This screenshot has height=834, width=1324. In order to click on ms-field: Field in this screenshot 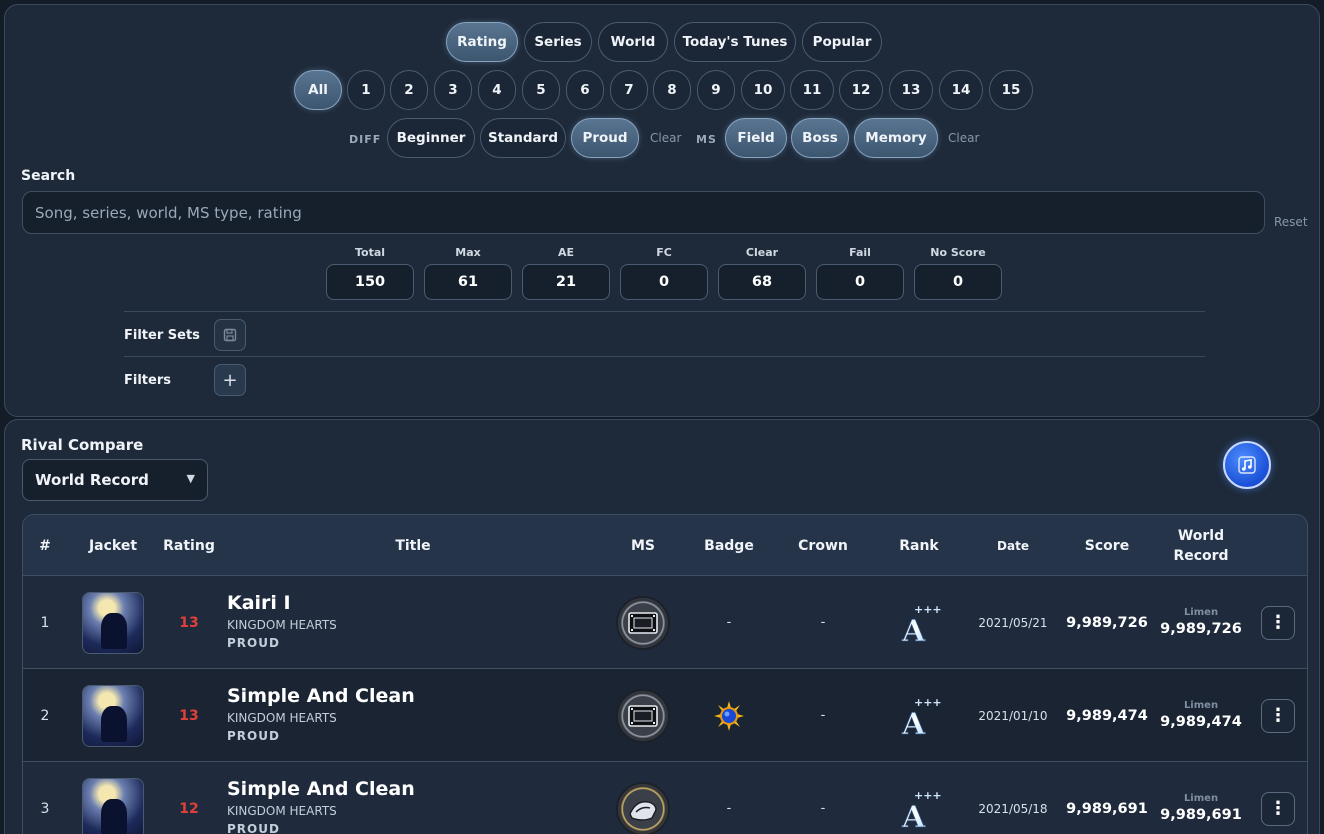, I will do `click(756, 138)`.